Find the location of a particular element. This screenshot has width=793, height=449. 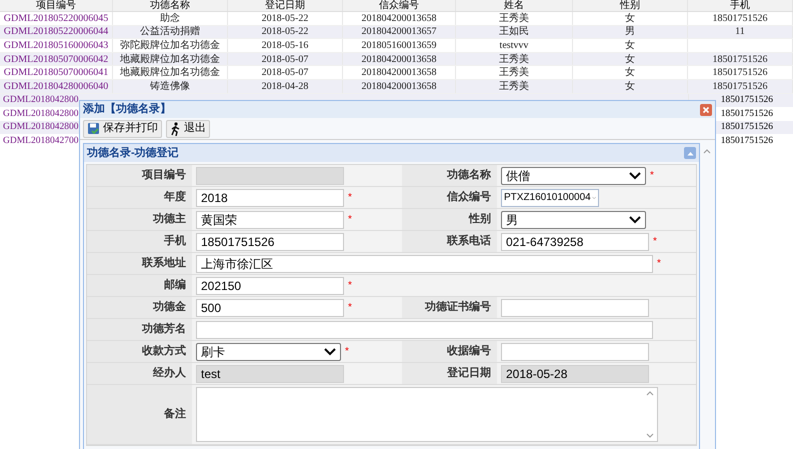

dropdown-field: 供僧 is located at coordinates (573, 175).